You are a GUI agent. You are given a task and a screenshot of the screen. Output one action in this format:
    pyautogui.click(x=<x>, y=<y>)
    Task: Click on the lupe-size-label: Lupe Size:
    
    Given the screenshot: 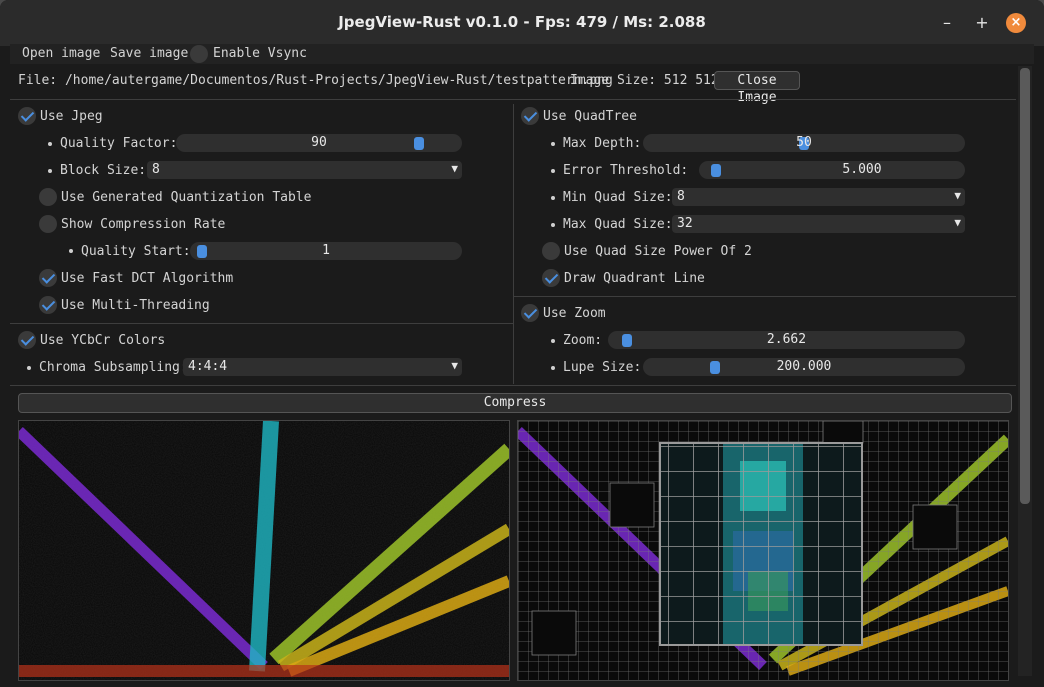 What is the action you would take?
    pyautogui.click(x=602, y=367)
    